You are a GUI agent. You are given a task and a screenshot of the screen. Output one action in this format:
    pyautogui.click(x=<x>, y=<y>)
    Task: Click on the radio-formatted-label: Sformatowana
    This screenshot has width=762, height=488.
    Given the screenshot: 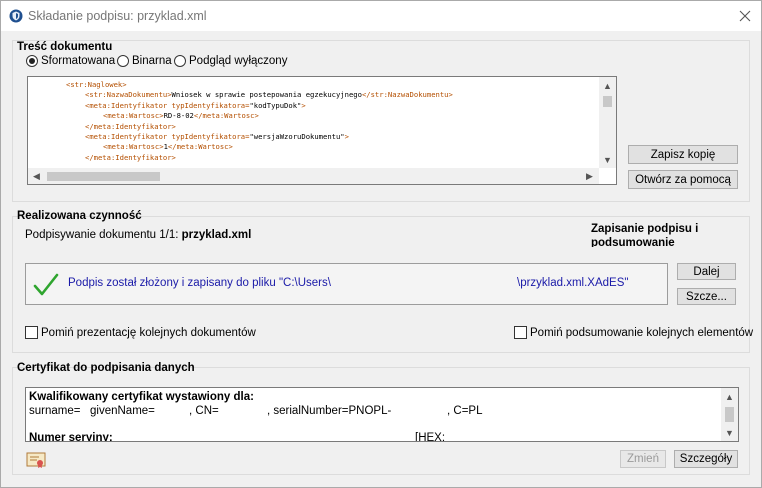 What is the action you would take?
    pyautogui.click(x=78, y=61)
    